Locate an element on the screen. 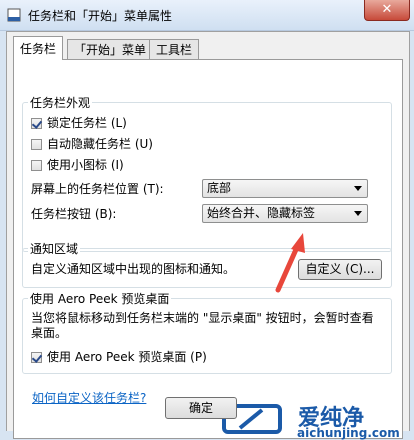 Image resolution: width=414 pixels, height=440 pixels. annotation-arrow-icon is located at coordinates (290, 263).